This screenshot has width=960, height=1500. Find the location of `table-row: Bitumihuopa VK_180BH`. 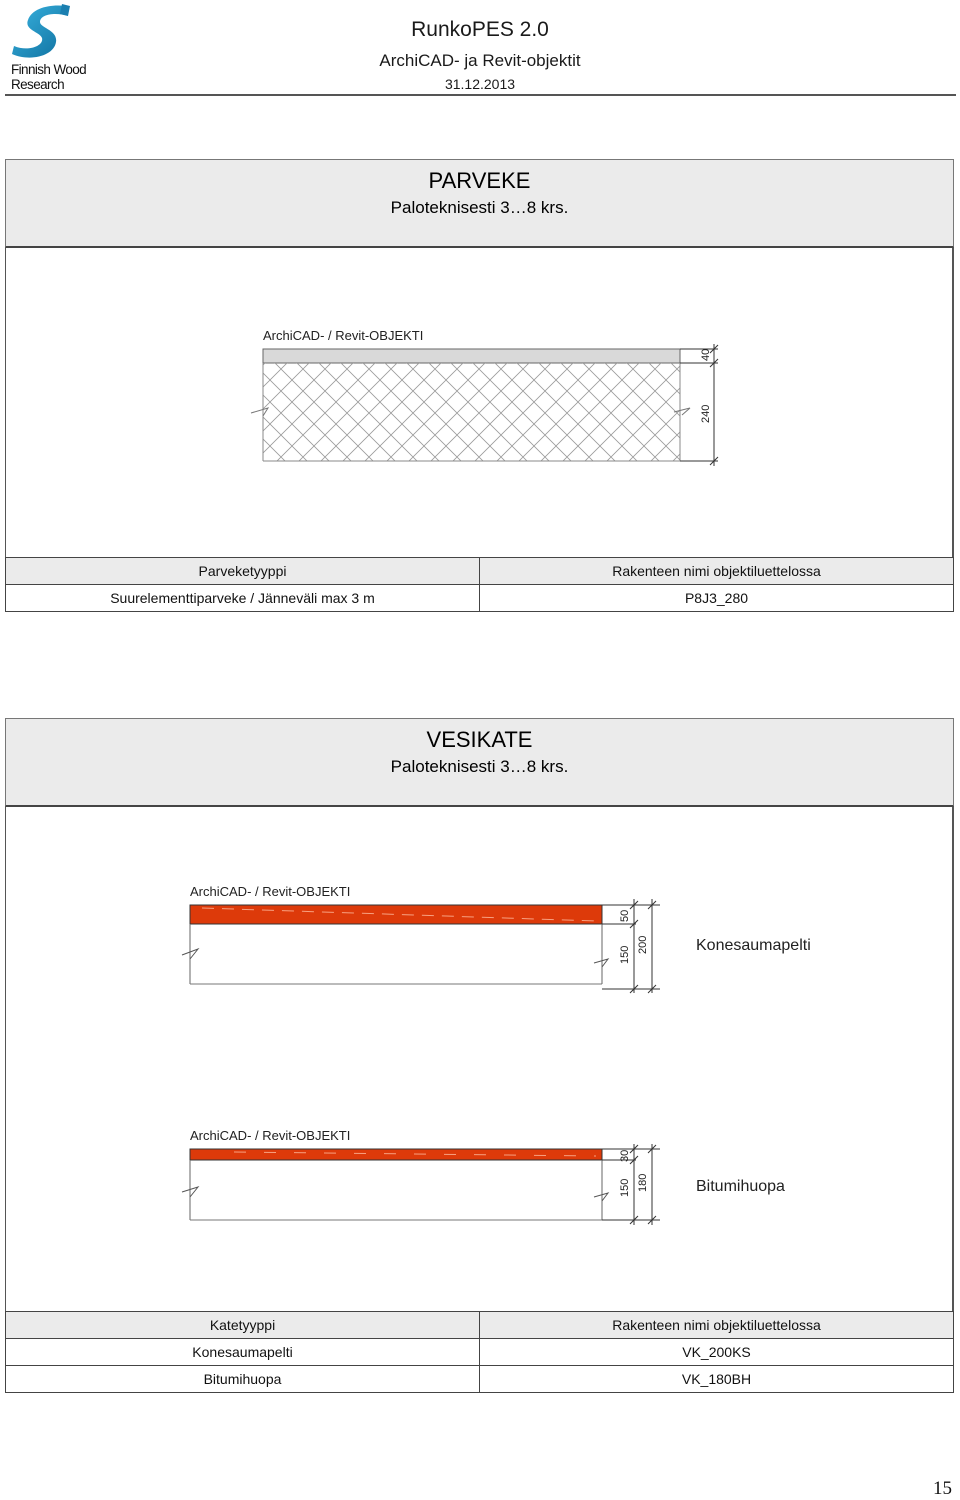

table-row: Bitumihuopa VK_180BH is located at coordinates (479, 1379).